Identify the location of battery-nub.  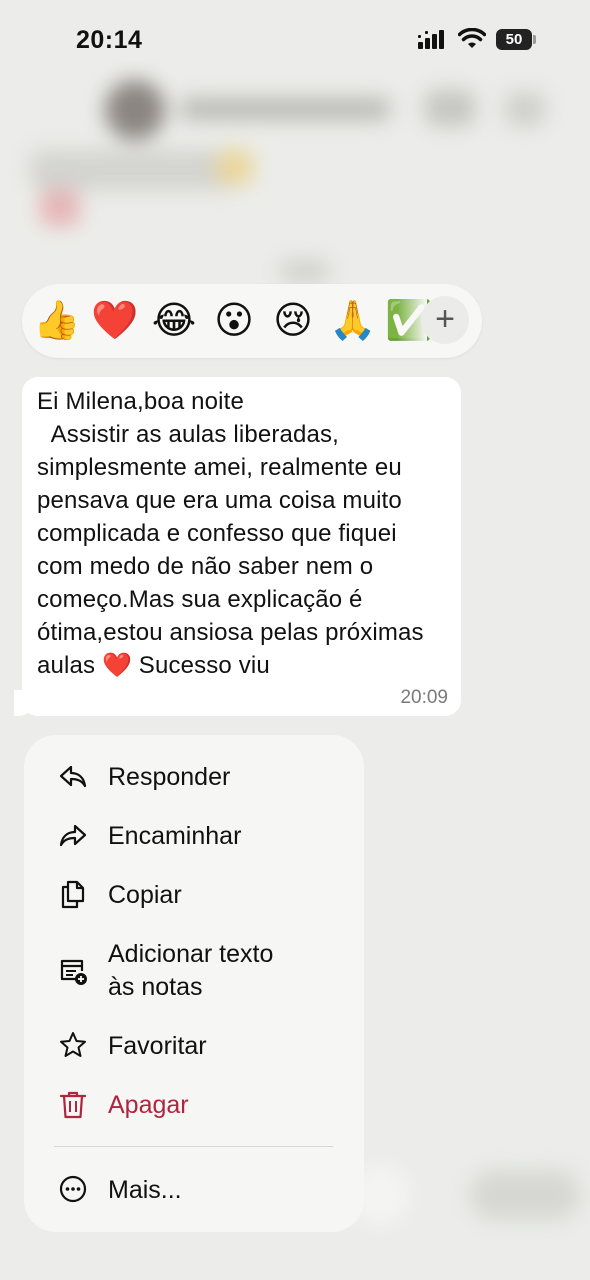
(534, 39).